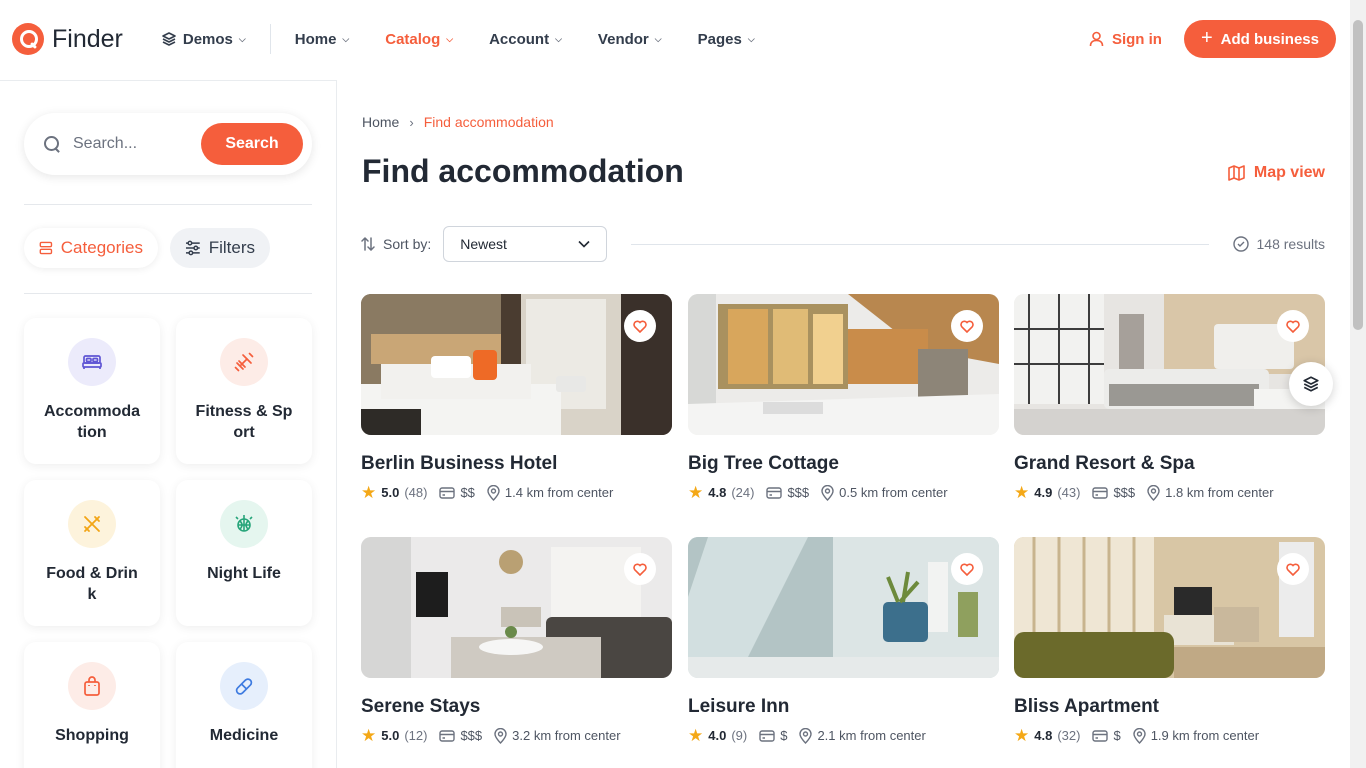  Describe the element at coordinates (91, 248) in the screenshot. I see `tab-categories: Categories` at that location.